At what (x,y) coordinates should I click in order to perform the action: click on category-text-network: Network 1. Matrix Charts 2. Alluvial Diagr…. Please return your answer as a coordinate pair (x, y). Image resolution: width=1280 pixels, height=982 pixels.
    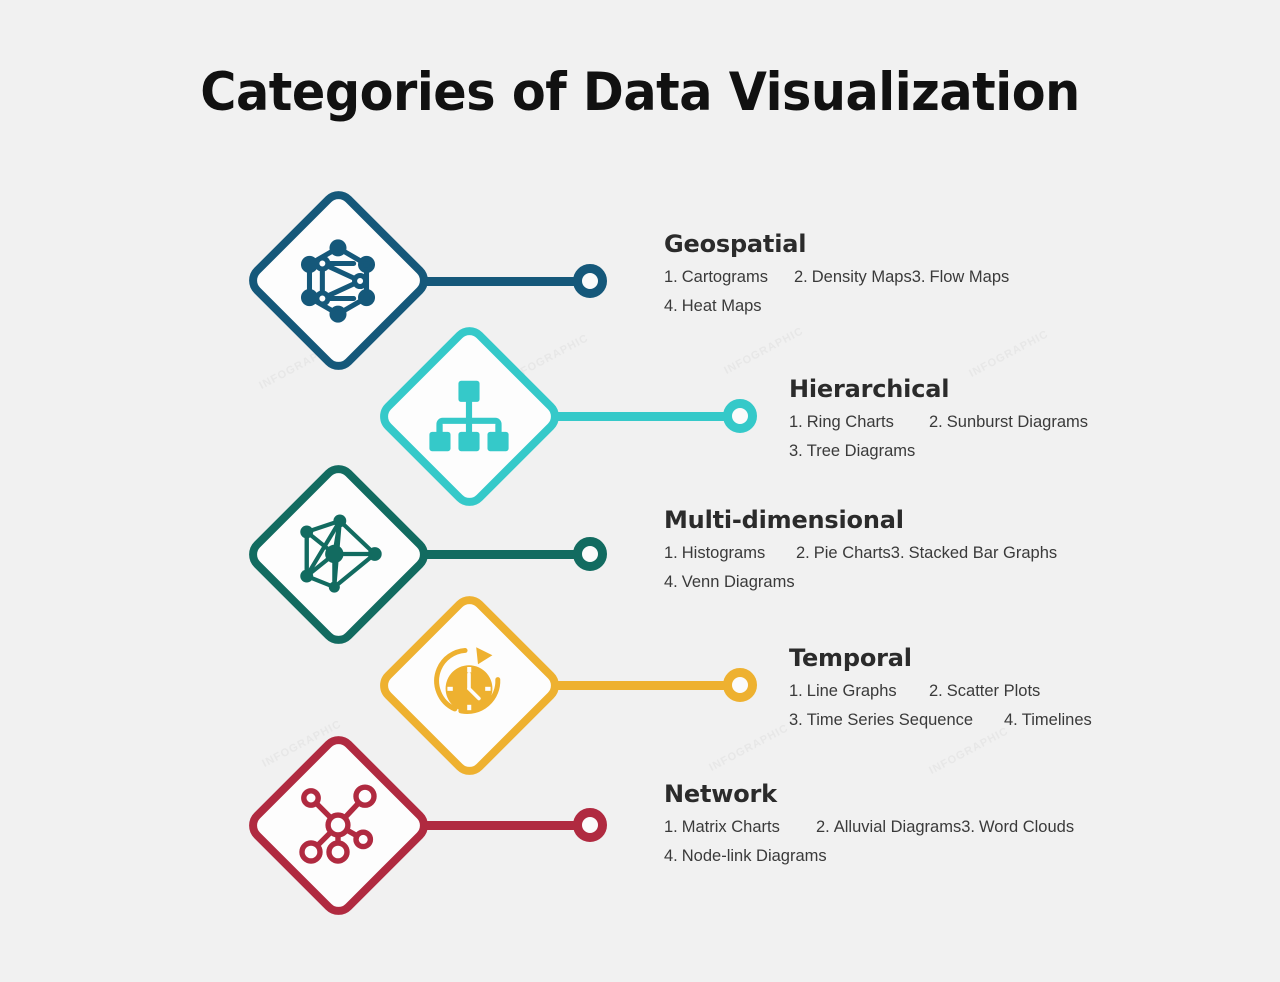
    Looking at the image, I should click on (889, 828).